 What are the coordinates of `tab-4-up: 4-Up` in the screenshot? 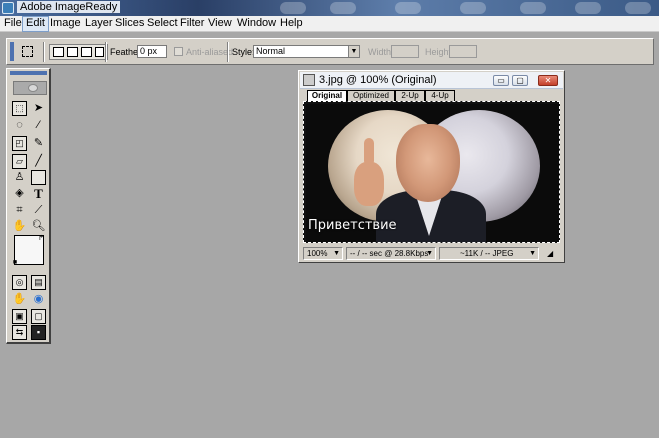 It's located at (440, 95).